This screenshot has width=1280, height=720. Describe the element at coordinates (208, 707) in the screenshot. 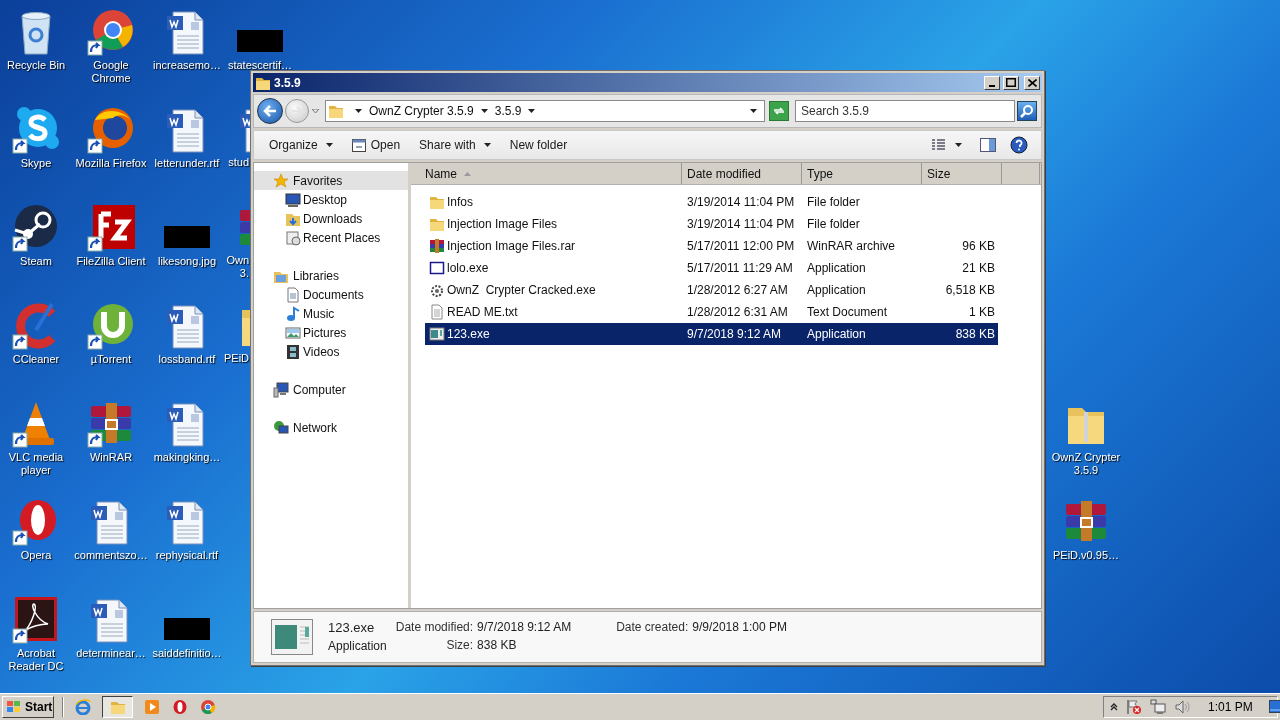

I see `chrome-icon` at that location.